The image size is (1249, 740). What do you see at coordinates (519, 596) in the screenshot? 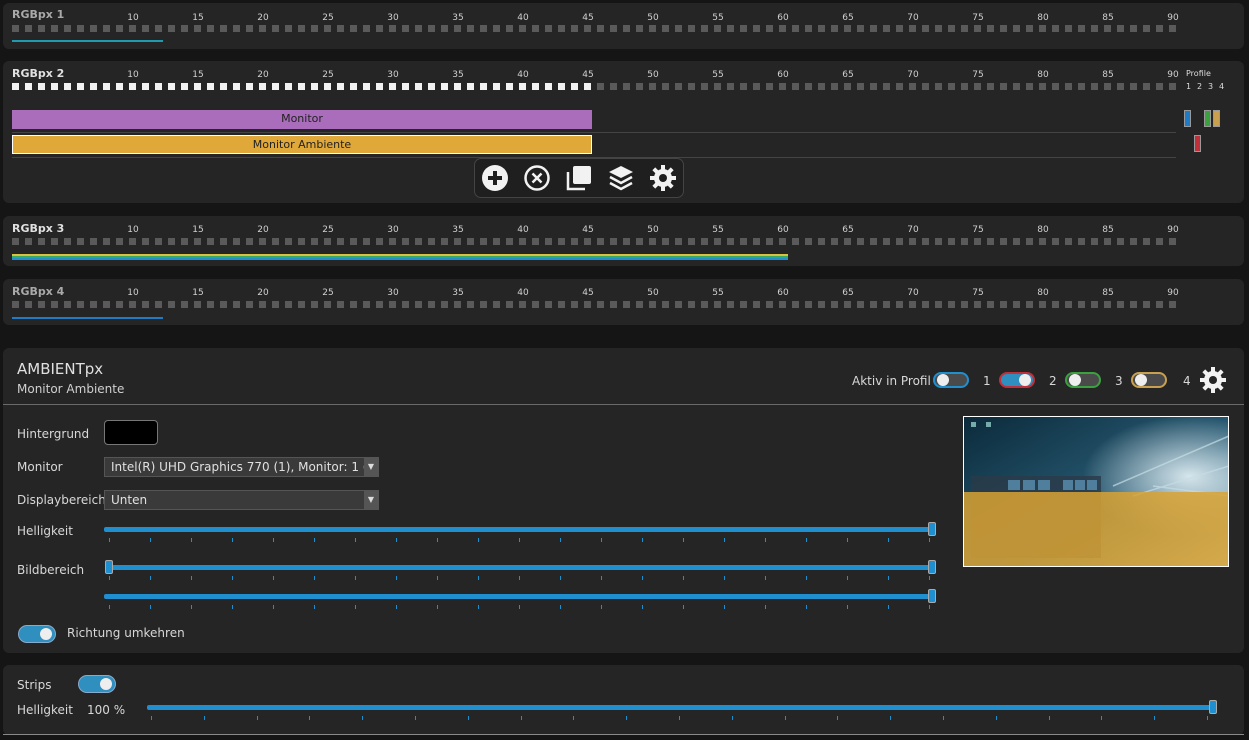
I see `image-area-second-slider` at bounding box center [519, 596].